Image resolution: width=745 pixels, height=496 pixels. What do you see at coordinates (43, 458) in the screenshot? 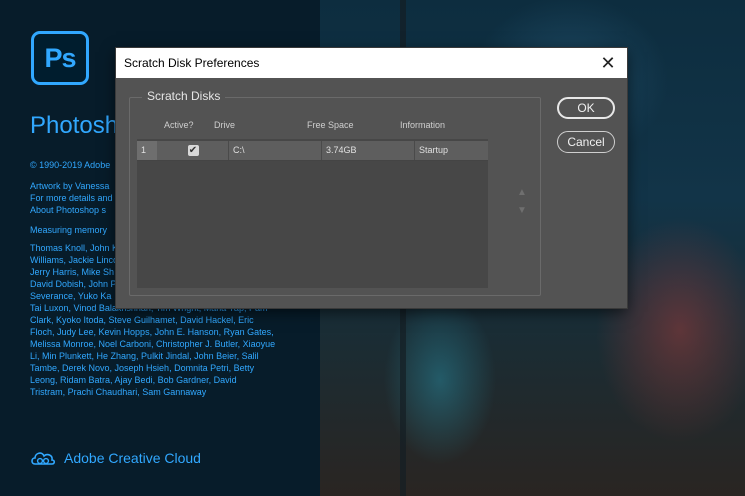
I see `creative-cloud-icon` at bounding box center [43, 458].